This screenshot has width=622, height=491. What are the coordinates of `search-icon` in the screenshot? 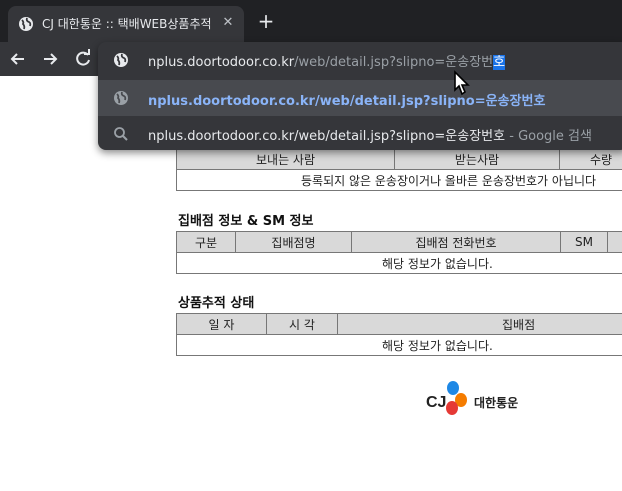 It's located at (121, 134).